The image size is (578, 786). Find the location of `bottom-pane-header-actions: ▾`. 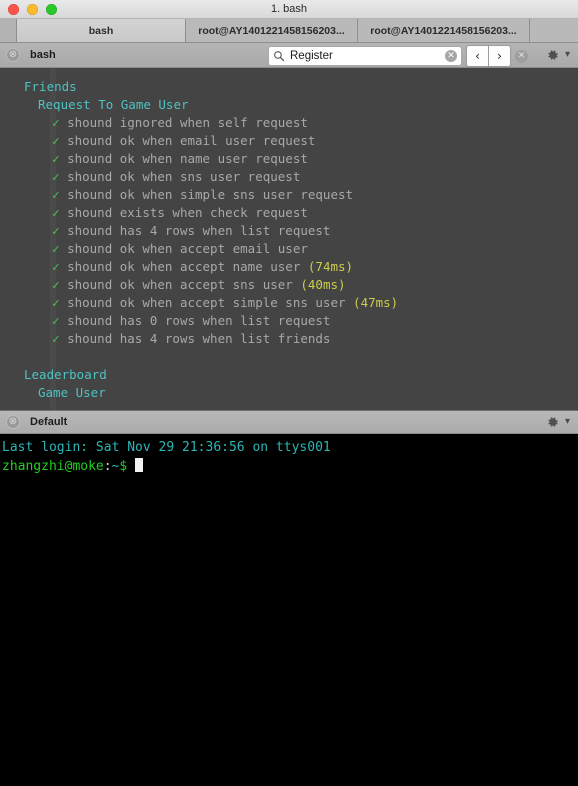

bottom-pane-header-actions: ▾ is located at coordinates (558, 422).